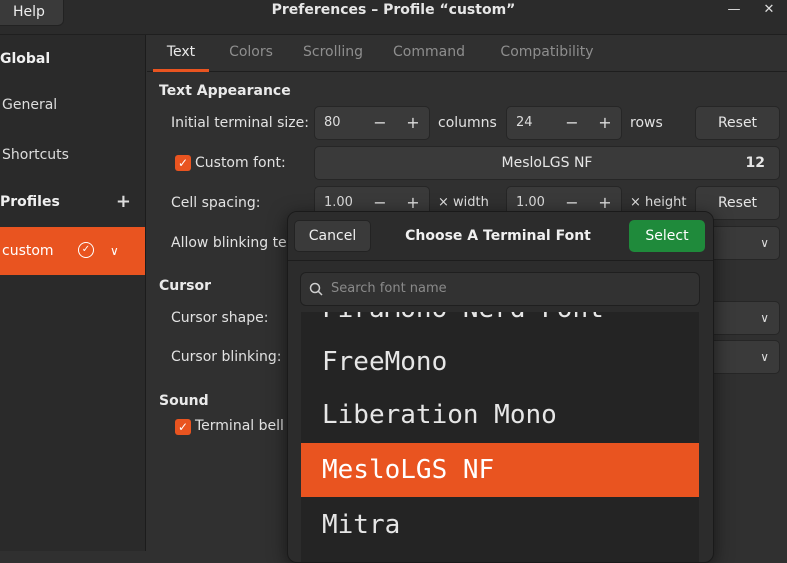 This screenshot has width=787, height=563. I want to click on header-bar: Help Preferences – Profile “custom” — ✕, so click(393, 17).